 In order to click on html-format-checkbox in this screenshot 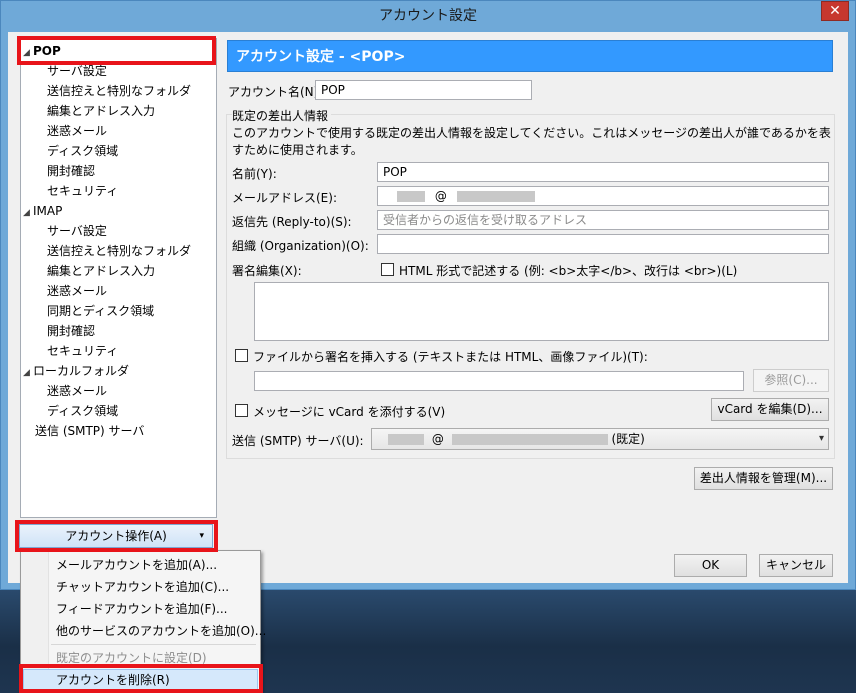, I will do `click(387, 269)`.